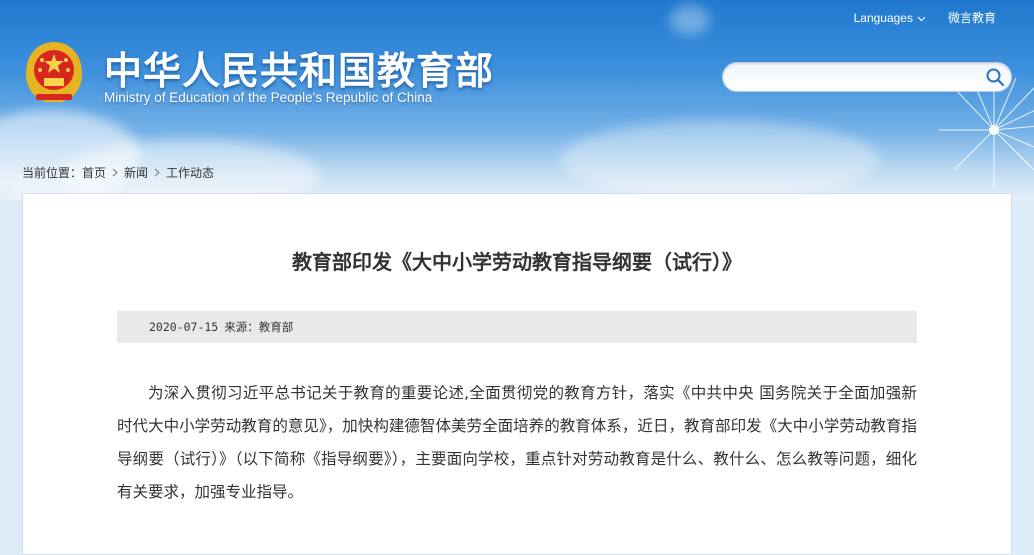 The height and width of the screenshot is (555, 1034). Describe the element at coordinates (52, 173) in the screenshot. I see `breadcrumb-prefix: 当前位置：` at that location.